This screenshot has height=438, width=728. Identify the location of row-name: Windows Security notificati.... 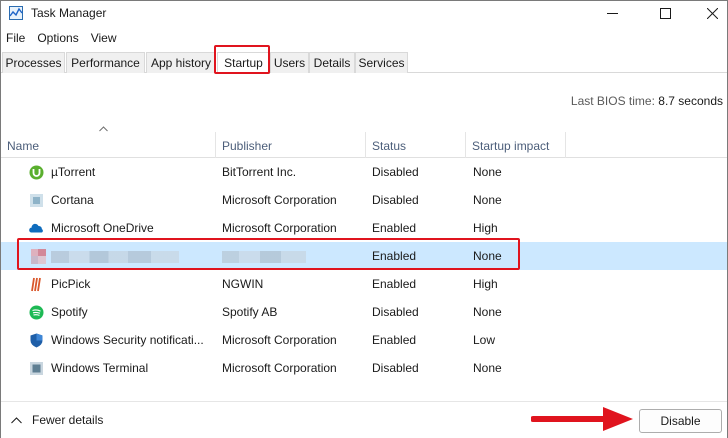
(127, 340).